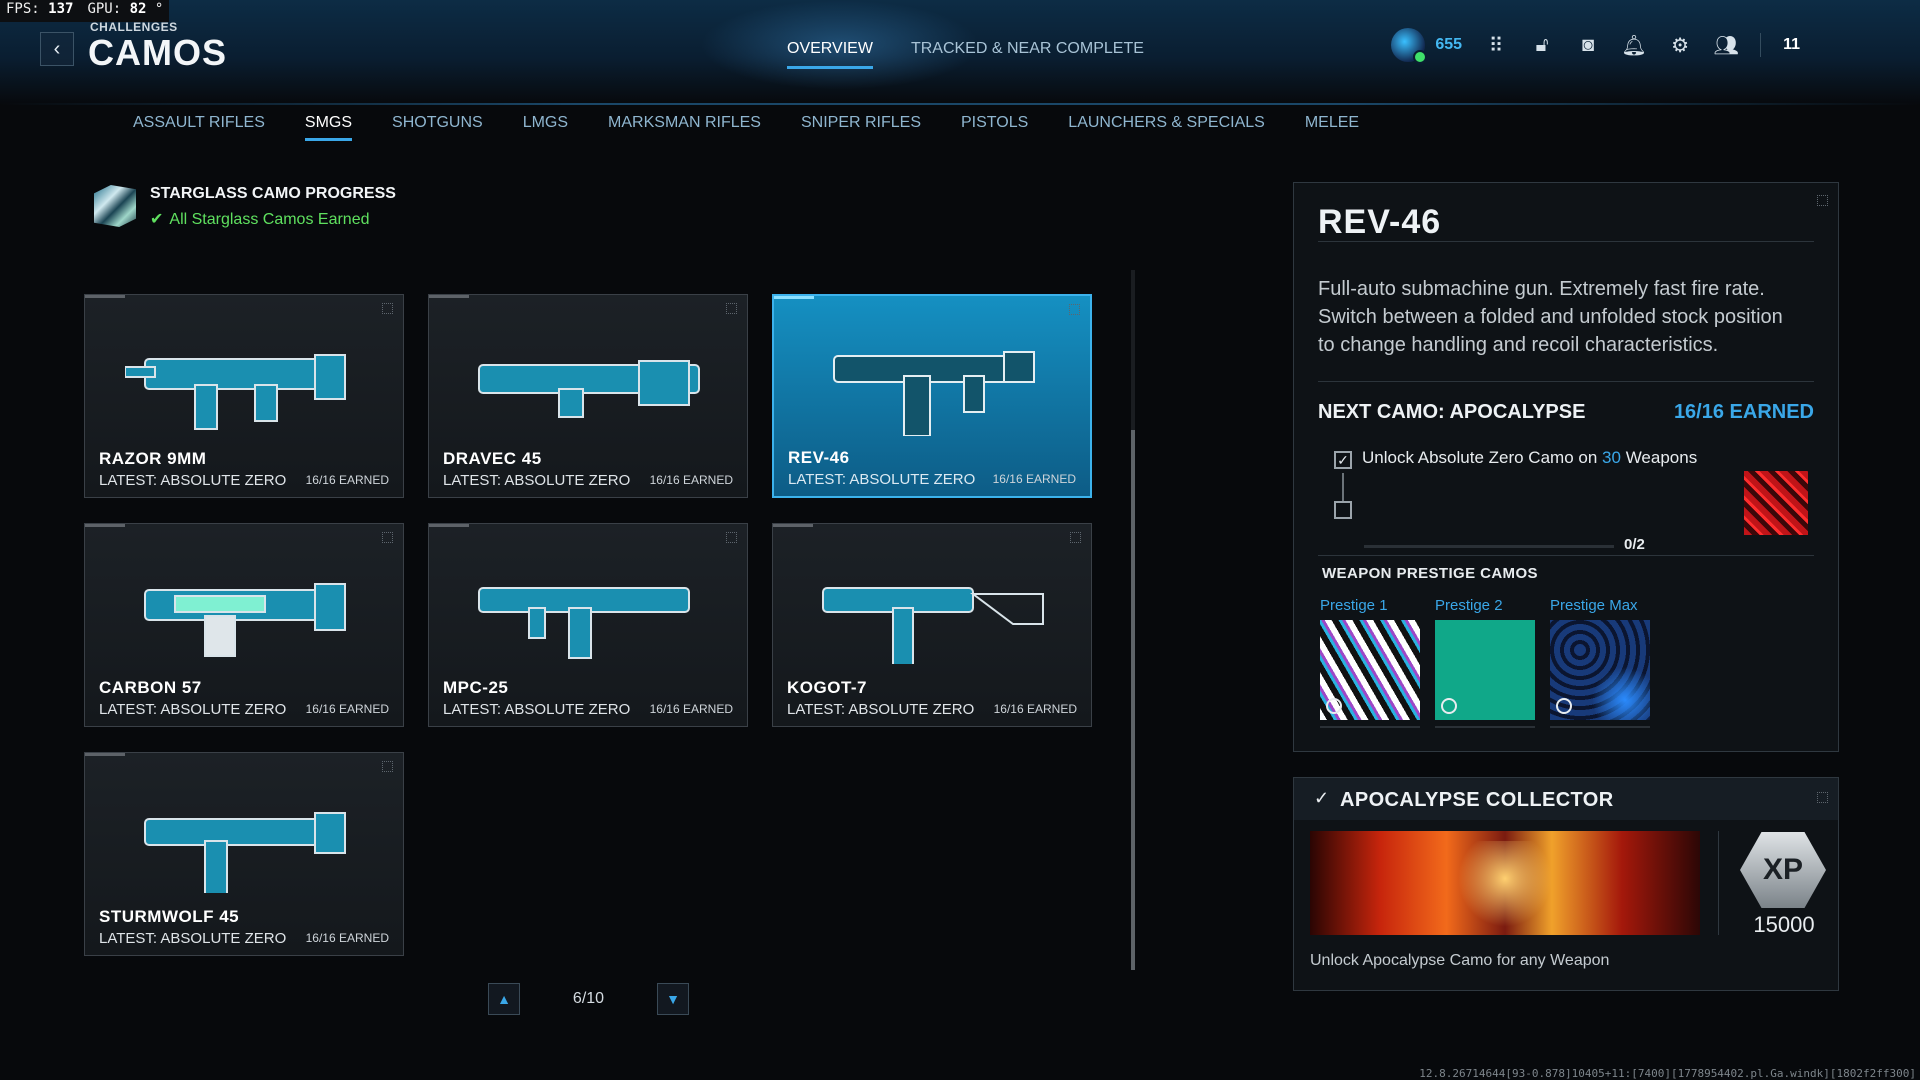 The width and height of the screenshot is (1920, 1080). I want to click on tab-overview: OVERVIEW, so click(830, 54).